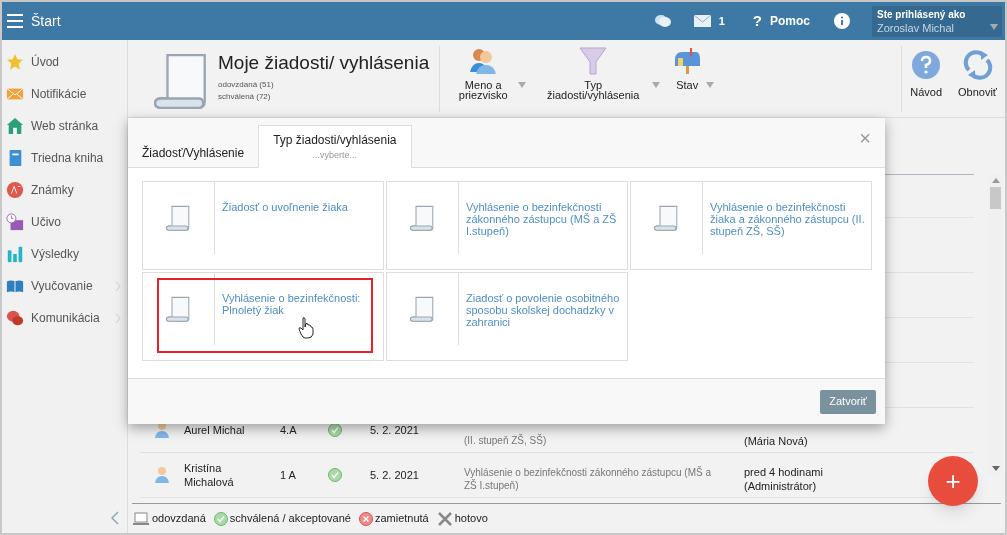  I want to click on dialog-tab: Žiadosť/Vyhlásenie, so click(193, 145).